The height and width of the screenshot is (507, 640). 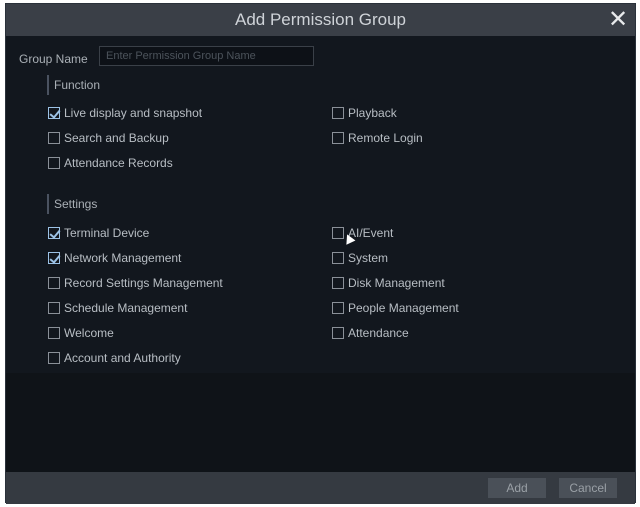 What do you see at coordinates (116, 138) in the screenshot?
I see `checkbox-label: Search and Backup` at bounding box center [116, 138].